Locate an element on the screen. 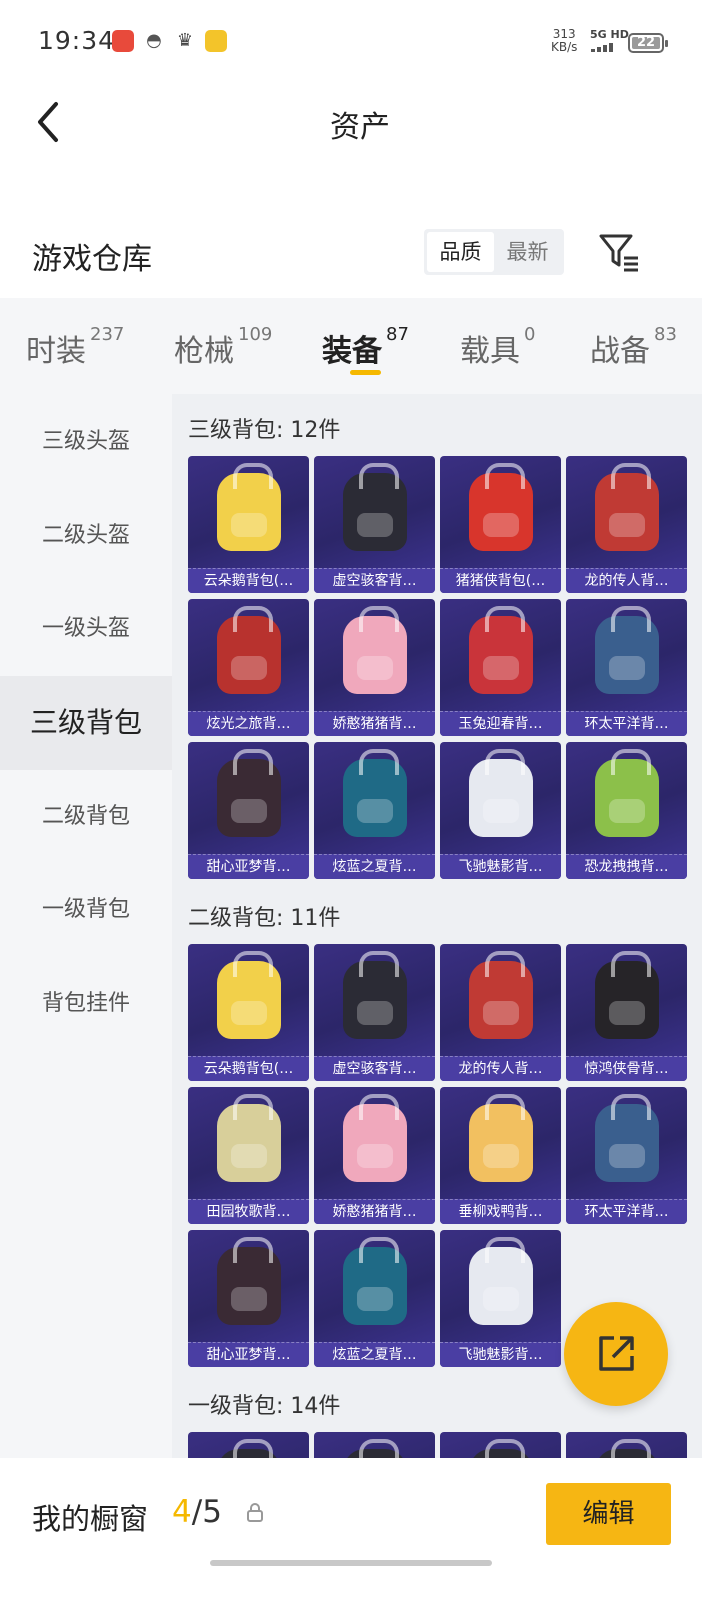 This screenshot has height=1608, width=720. lock-icon is located at coordinates (255, 1512).